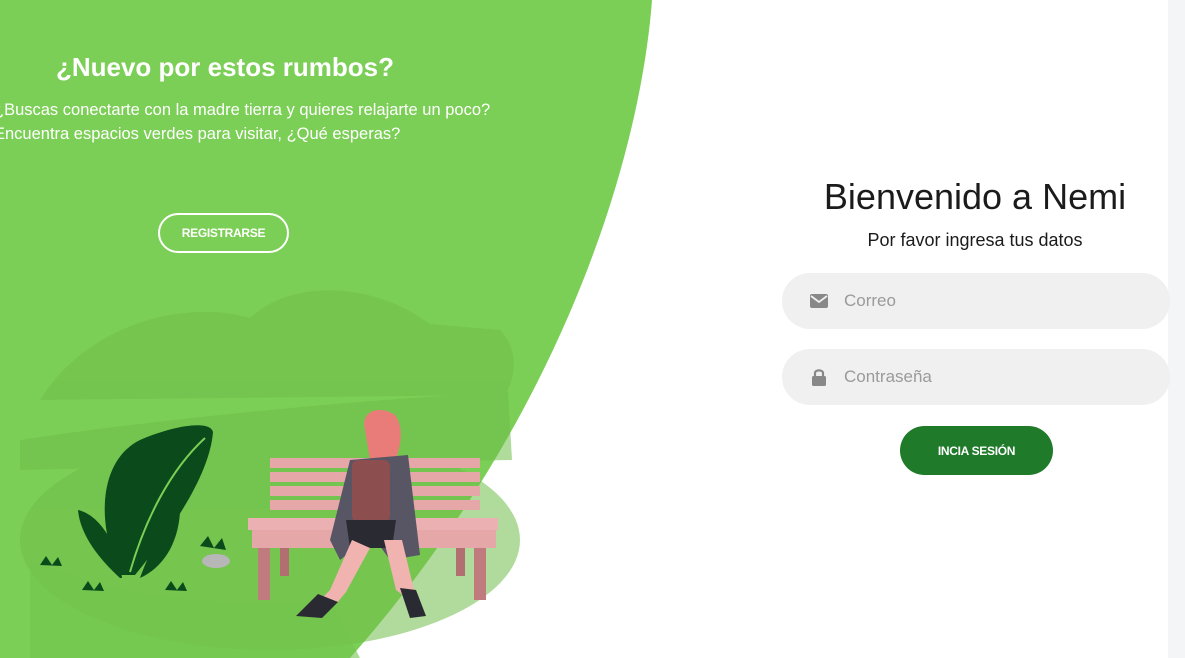 Image resolution: width=1185 pixels, height=658 pixels. What do you see at coordinates (976, 450) in the screenshot?
I see `login-button: INCIA SESIÓN` at bounding box center [976, 450].